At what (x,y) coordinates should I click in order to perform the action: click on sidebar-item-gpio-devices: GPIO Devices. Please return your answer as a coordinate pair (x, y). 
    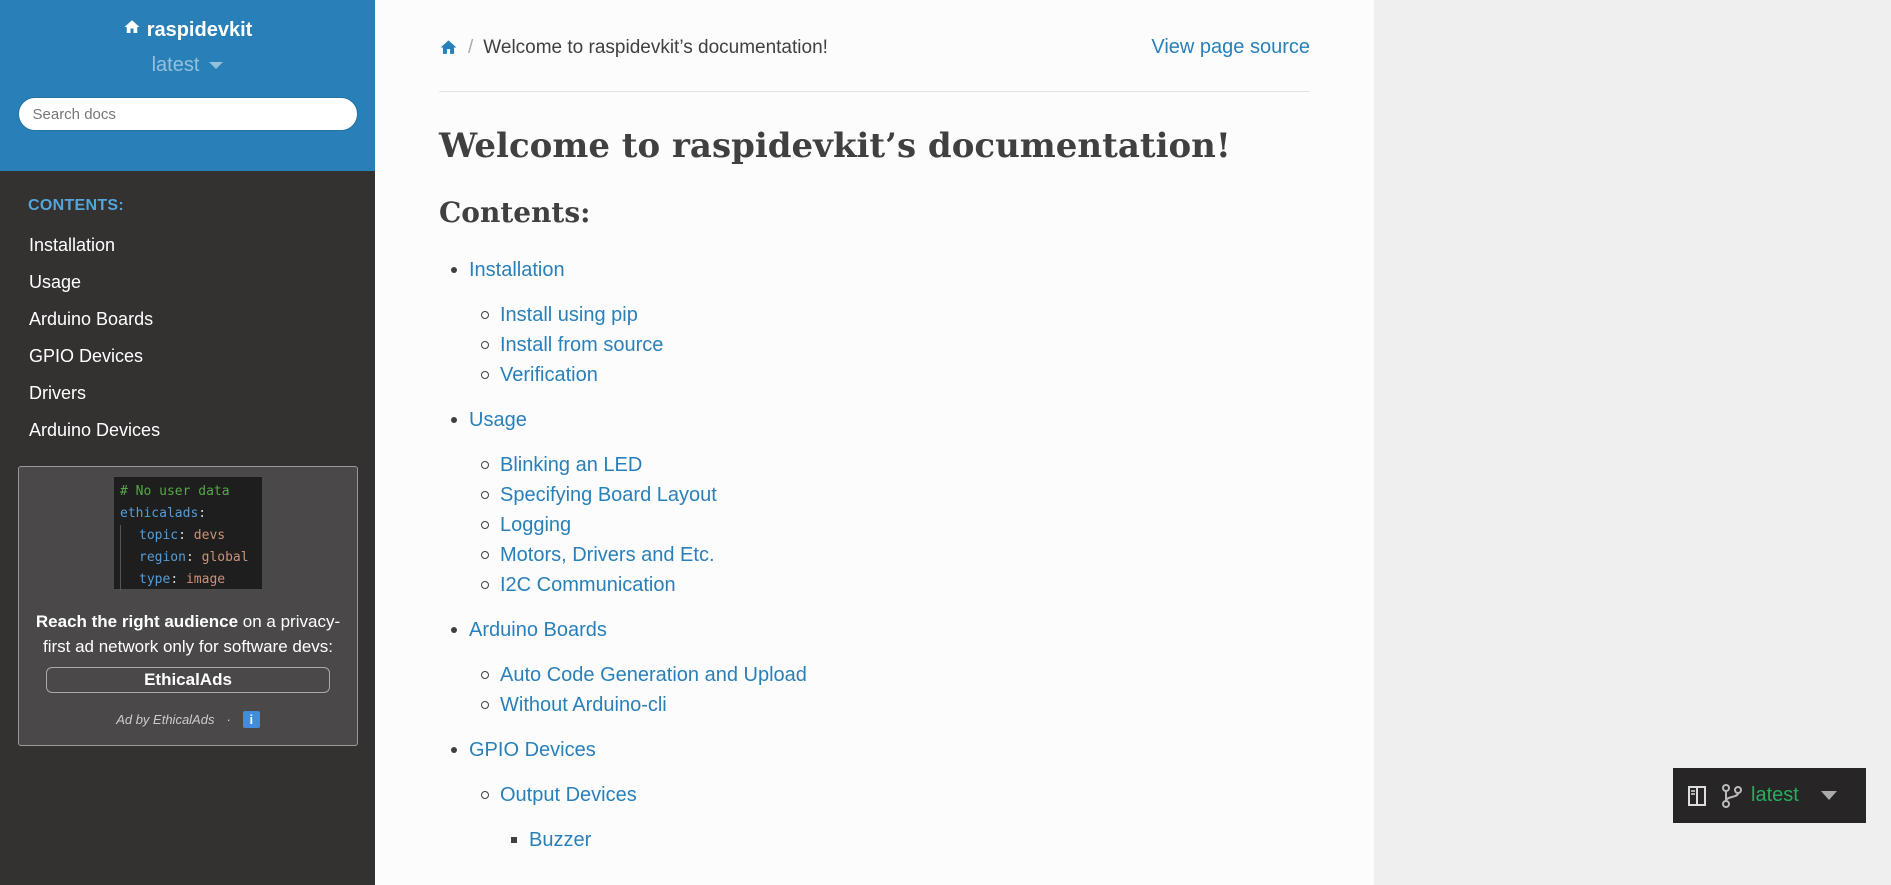
    Looking at the image, I should click on (187, 356).